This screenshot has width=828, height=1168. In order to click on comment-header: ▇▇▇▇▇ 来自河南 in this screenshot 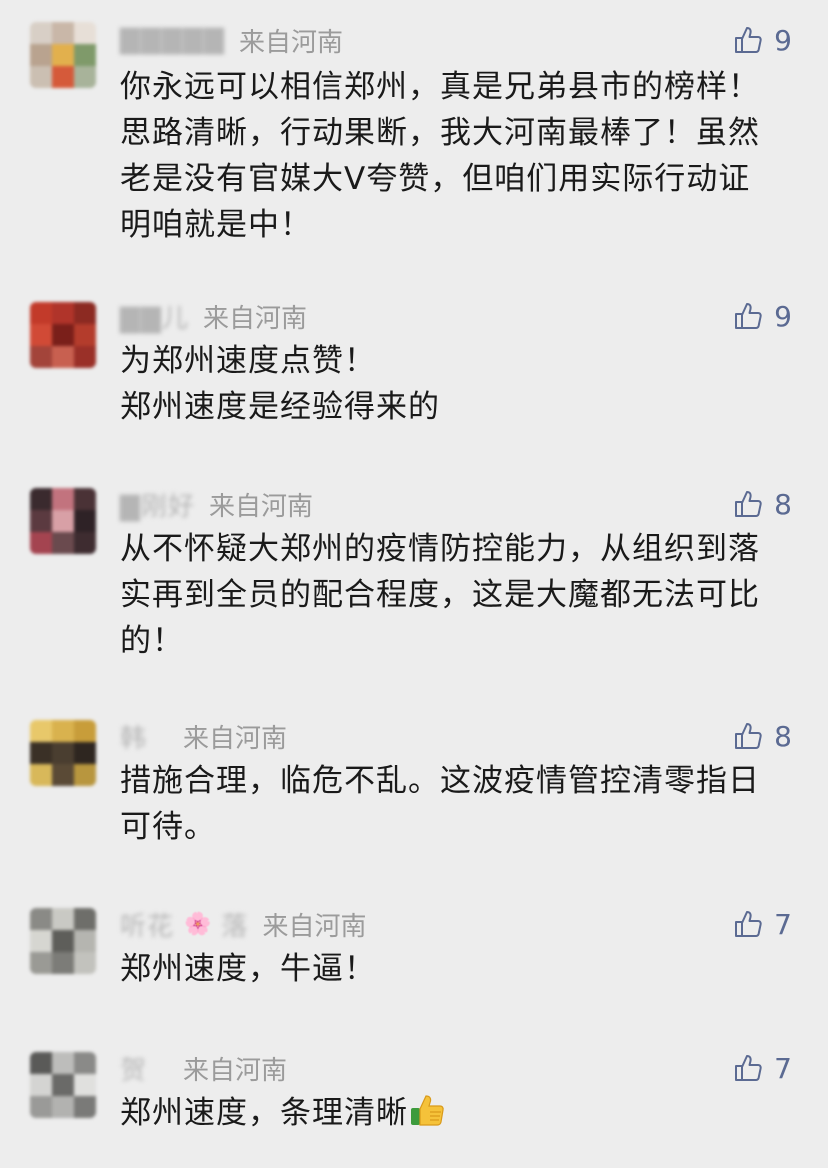, I will do `click(231, 40)`.